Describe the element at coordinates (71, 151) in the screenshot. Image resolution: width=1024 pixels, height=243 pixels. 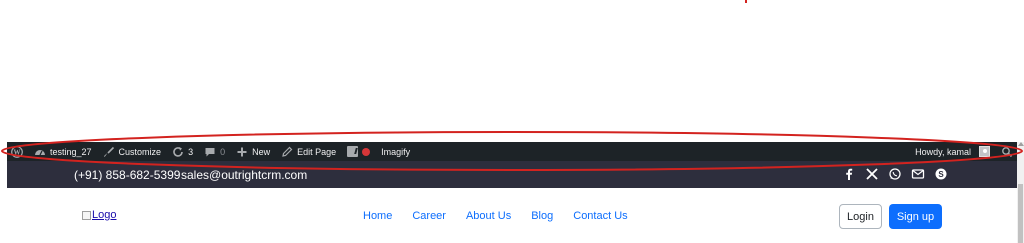
I see `site-name-label: testing_27` at that location.